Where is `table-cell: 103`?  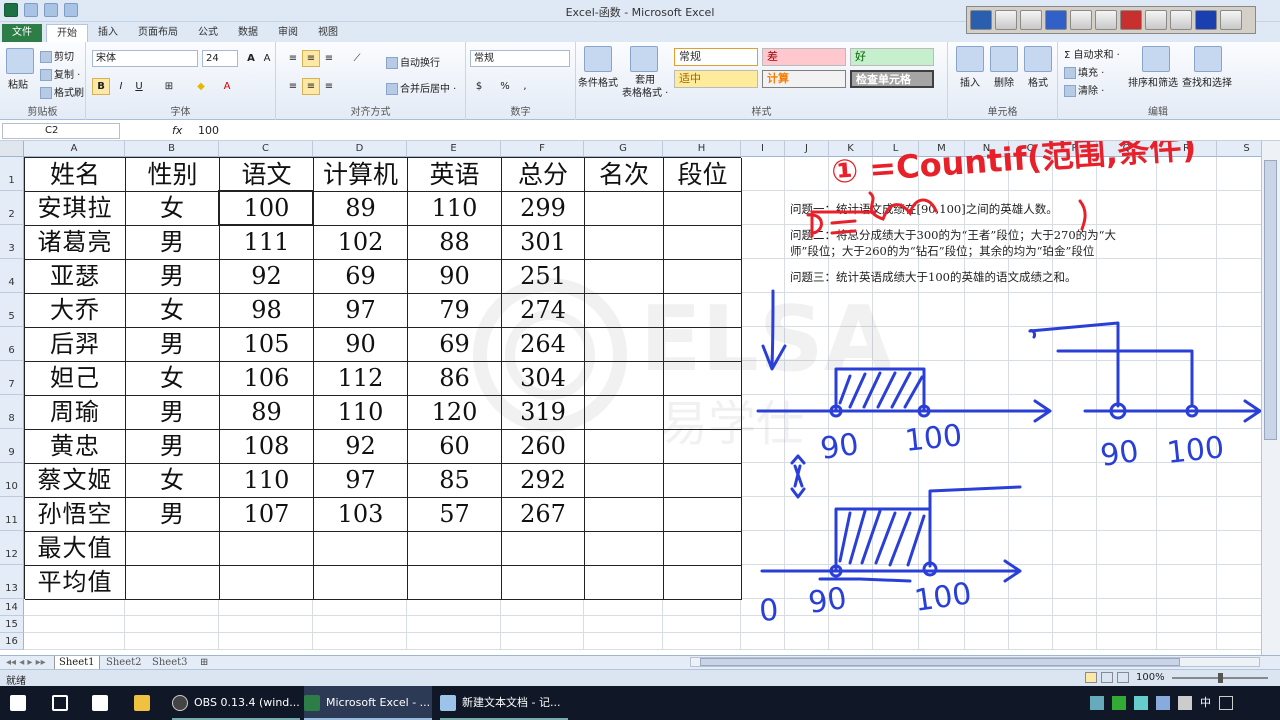
table-cell: 103 is located at coordinates (361, 515).